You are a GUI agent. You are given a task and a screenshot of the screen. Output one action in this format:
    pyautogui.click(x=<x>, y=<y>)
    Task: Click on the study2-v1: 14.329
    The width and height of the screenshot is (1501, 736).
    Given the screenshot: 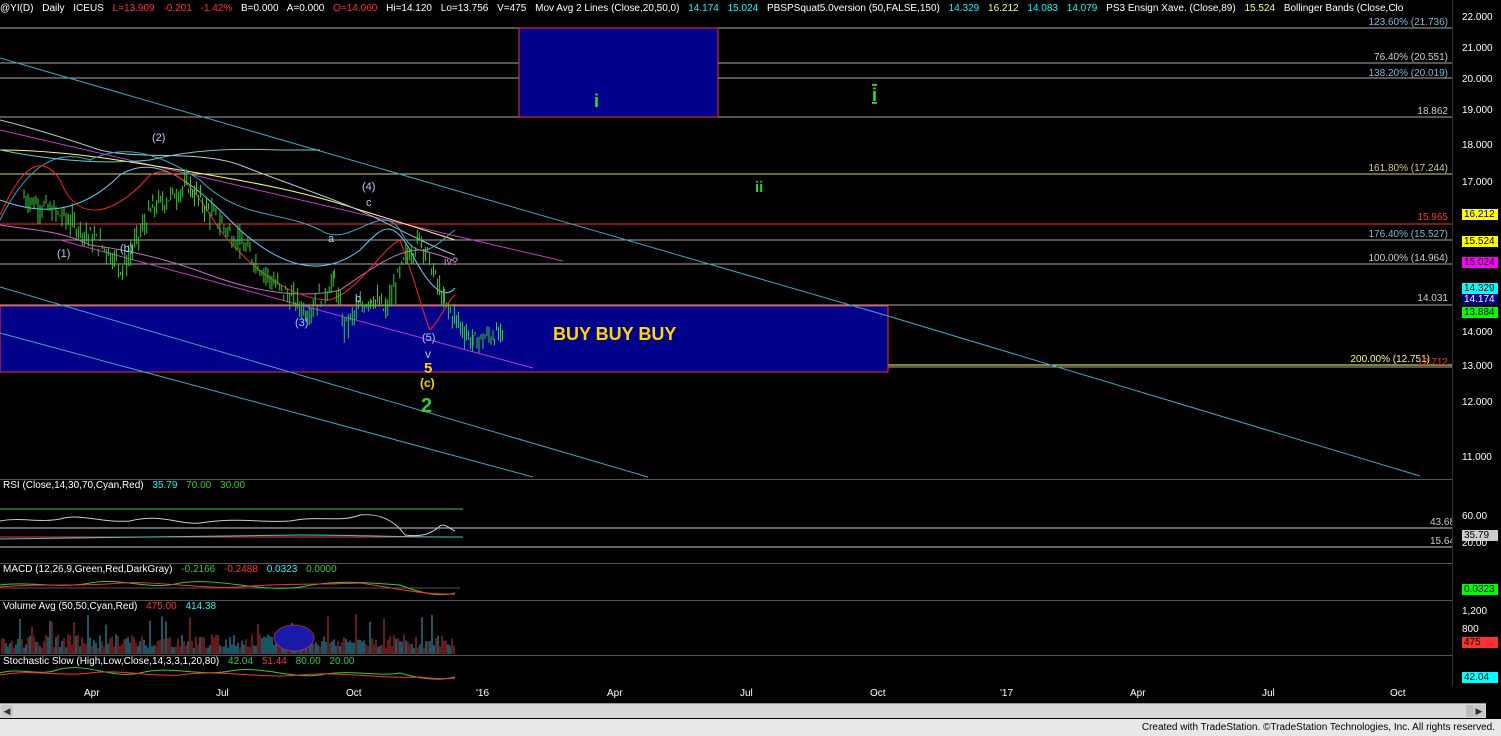 What is the action you would take?
    pyautogui.click(x=964, y=8)
    